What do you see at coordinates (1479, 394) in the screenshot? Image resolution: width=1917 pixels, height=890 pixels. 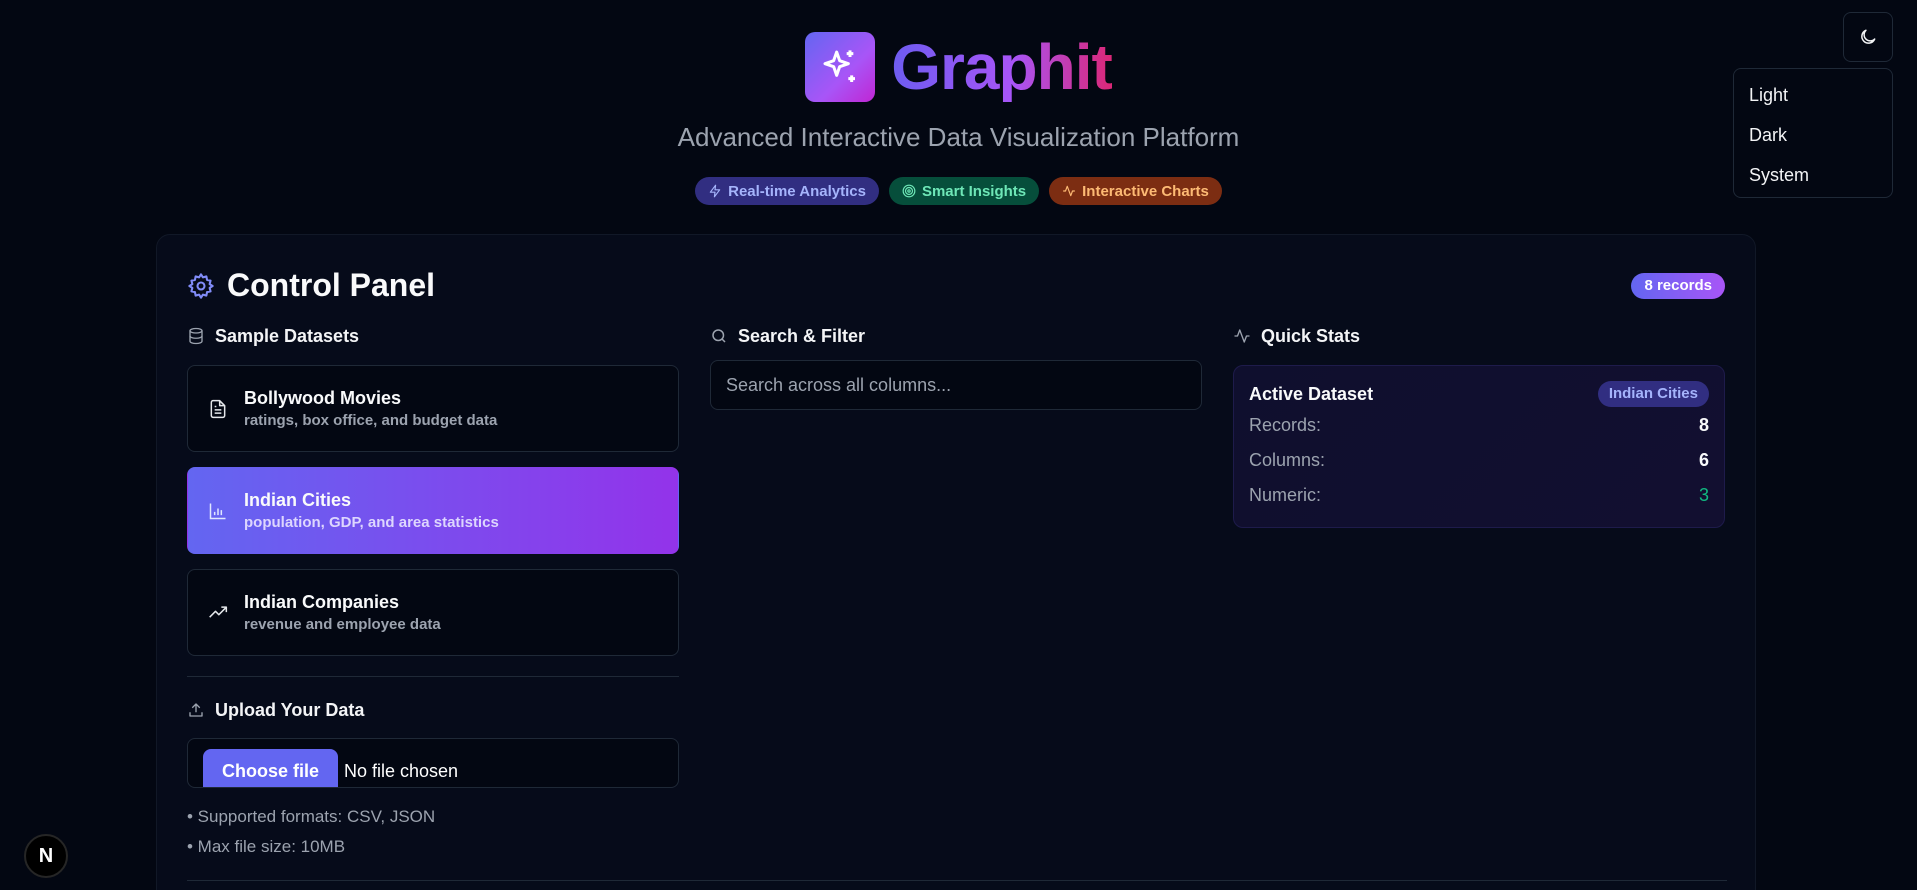 I see `stats-card-header: Active Dataset Indian Cities` at bounding box center [1479, 394].